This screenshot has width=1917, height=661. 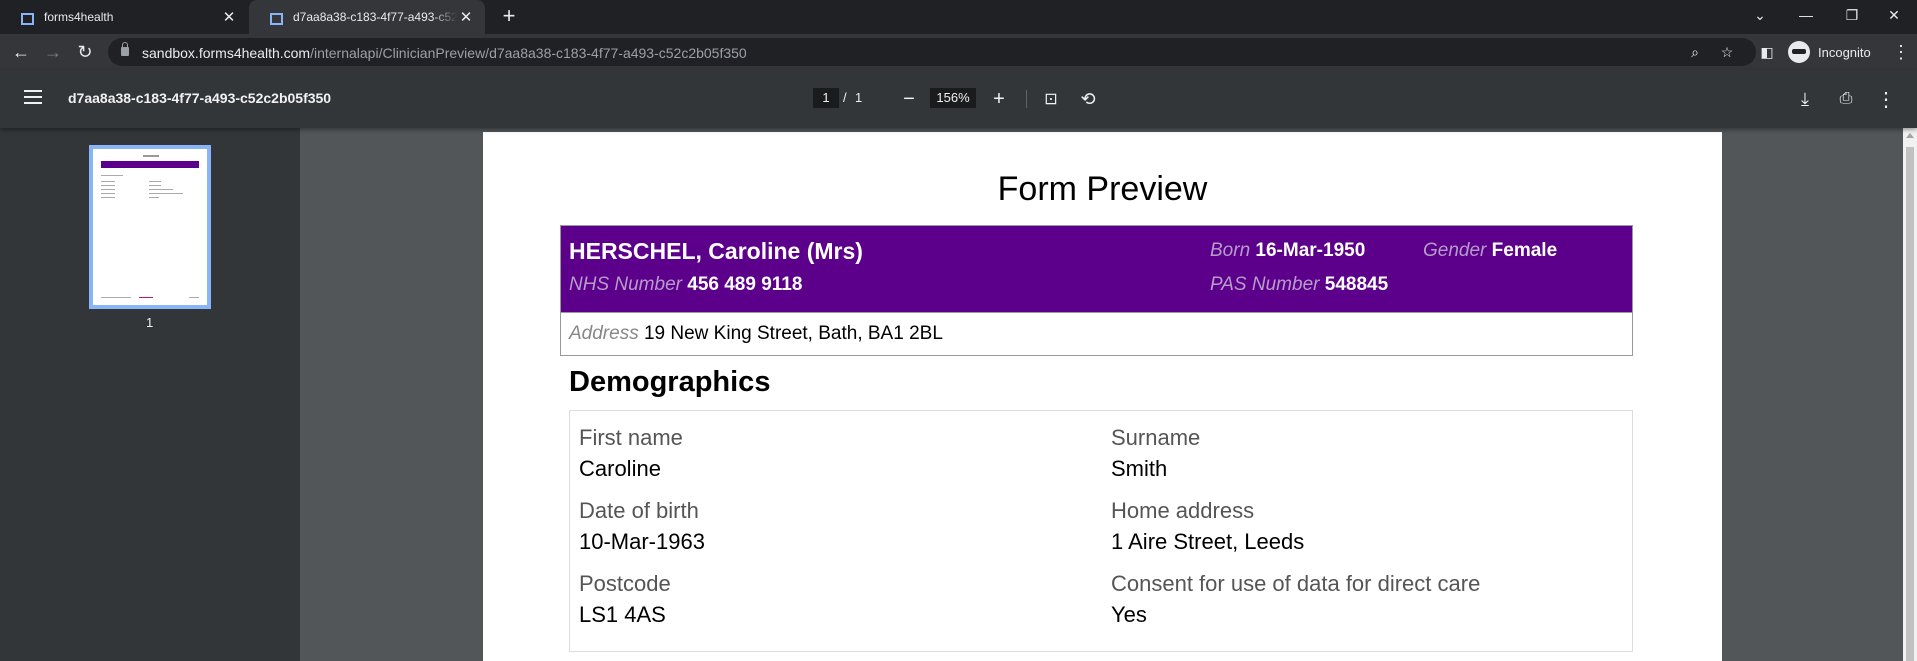 I want to click on first-name-value: Caroline, so click(x=620, y=468).